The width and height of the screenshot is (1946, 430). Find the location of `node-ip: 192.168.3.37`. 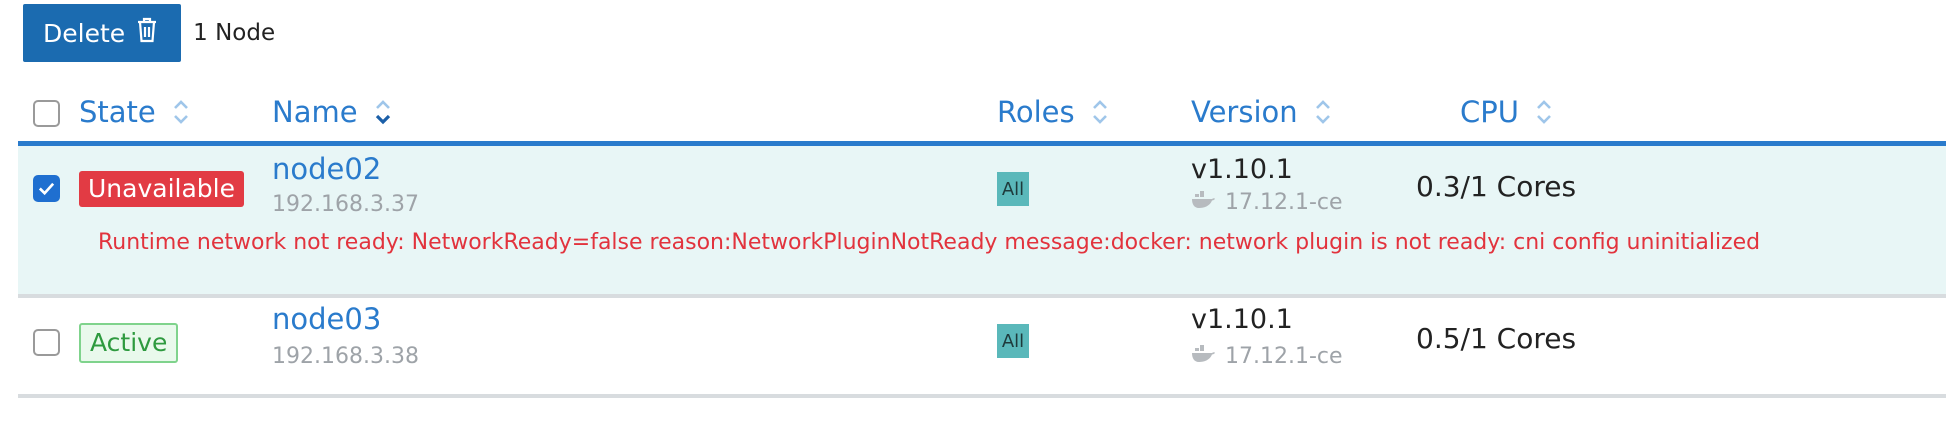

node-ip: 192.168.3.37 is located at coordinates (345, 204).